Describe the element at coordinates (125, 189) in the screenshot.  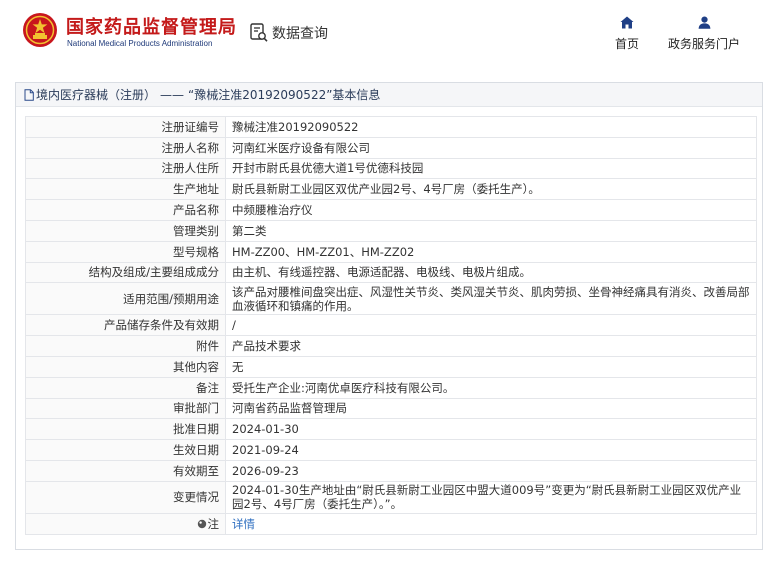
I see `field-label: 生产地址` at that location.